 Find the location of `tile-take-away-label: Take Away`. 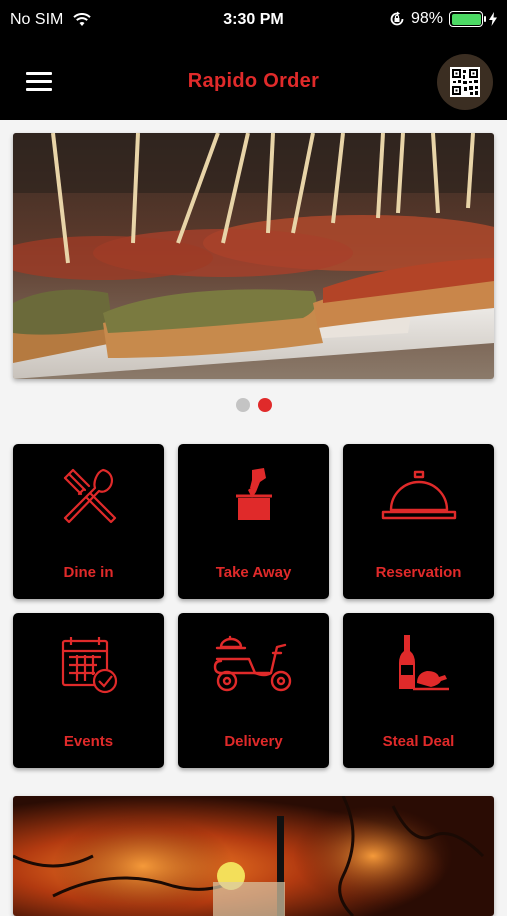

tile-take-away-label: Take Away is located at coordinates (253, 572).